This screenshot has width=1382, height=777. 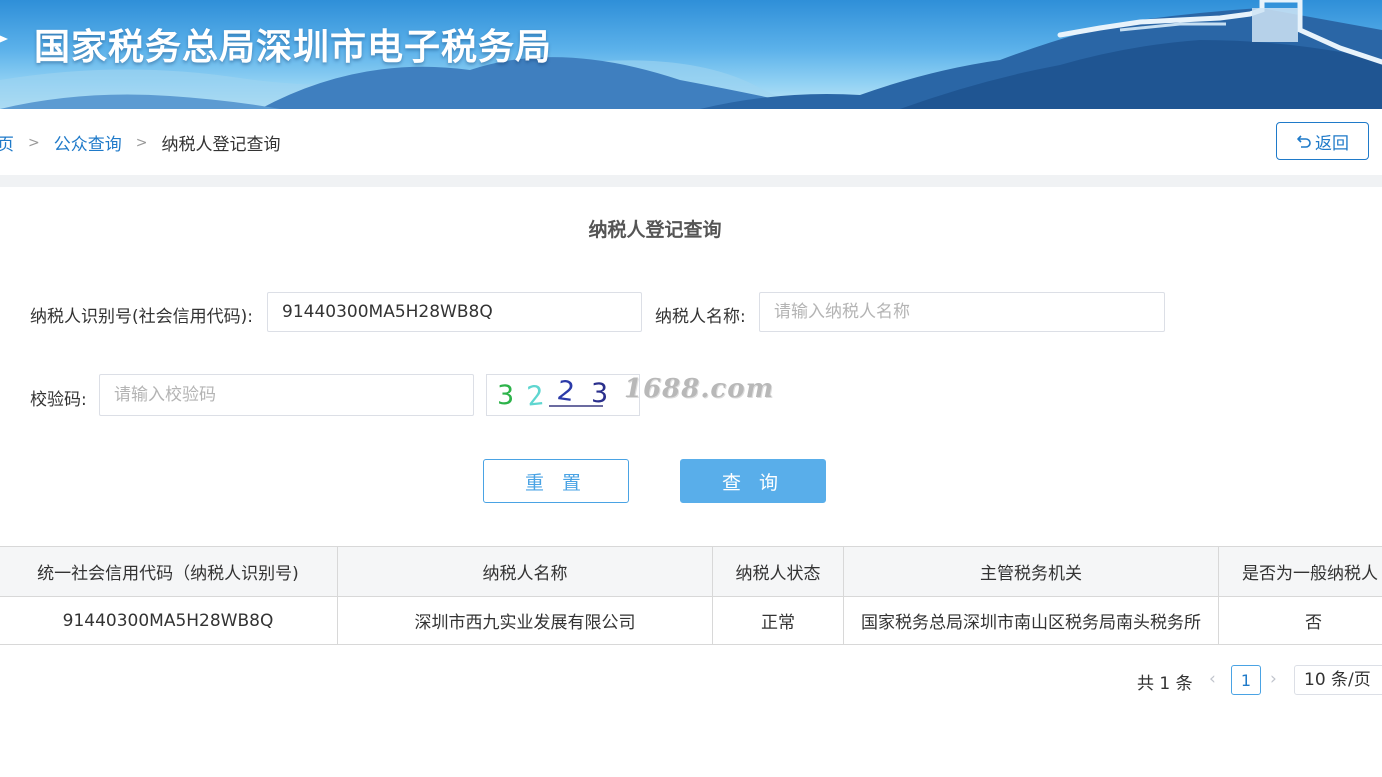 What do you see at coordinates (1031, 571) in the screenshot?
I see `col-header-tax-authority: 主管税务机关` at bounding box center [1031, 571].